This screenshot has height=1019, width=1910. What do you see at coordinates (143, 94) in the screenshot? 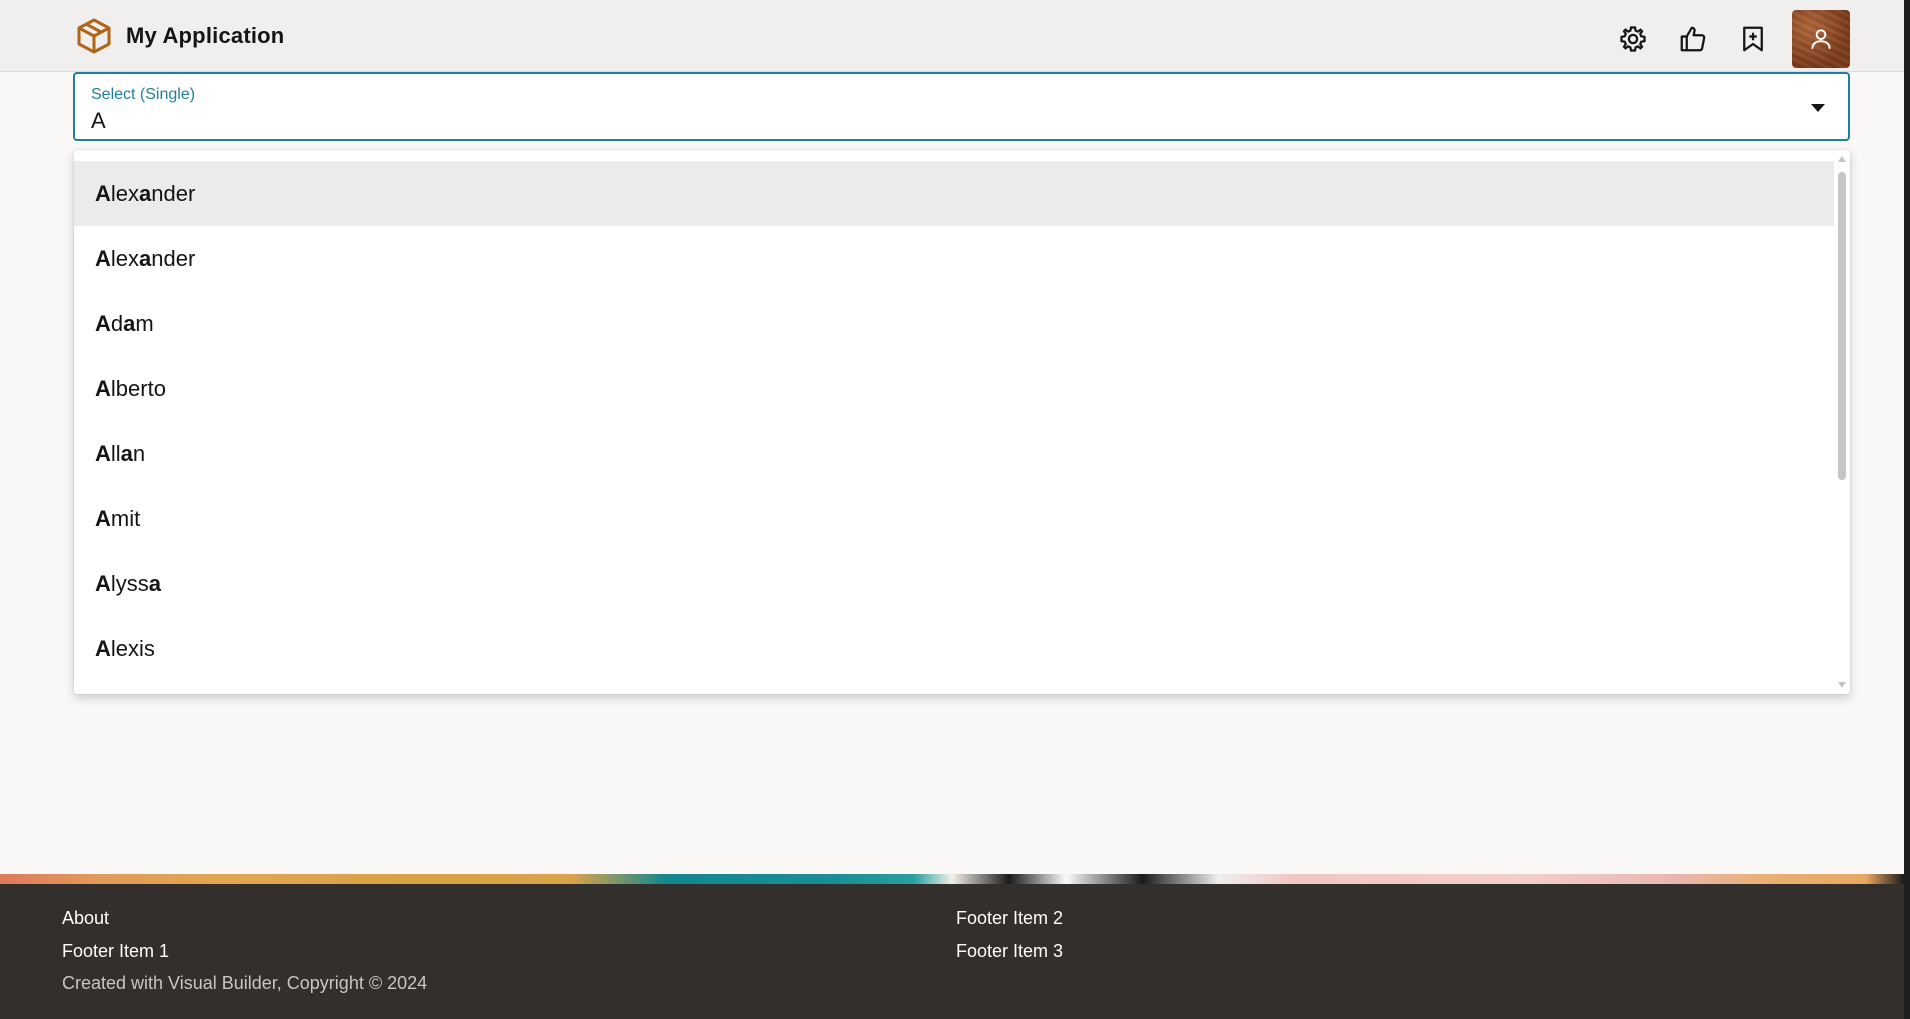
I see `select-label: Select (Single)` at bounding box center [143, 94].